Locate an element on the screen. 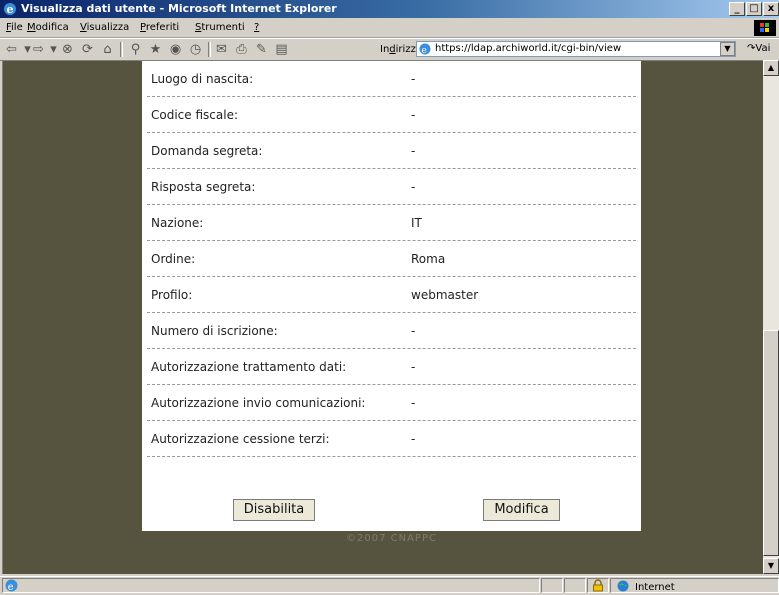  edit-button: Modifica is located at coordinates (521, 510).